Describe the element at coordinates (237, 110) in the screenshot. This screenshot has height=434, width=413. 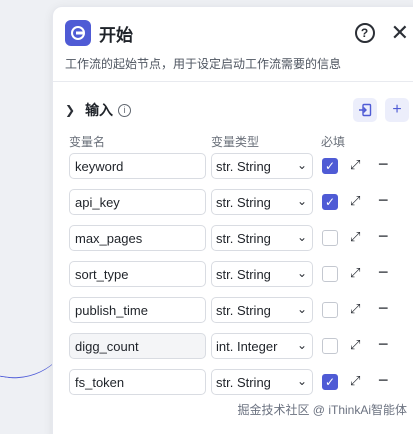
I see `input-section-header: ❯ 输入 i +` at that location.